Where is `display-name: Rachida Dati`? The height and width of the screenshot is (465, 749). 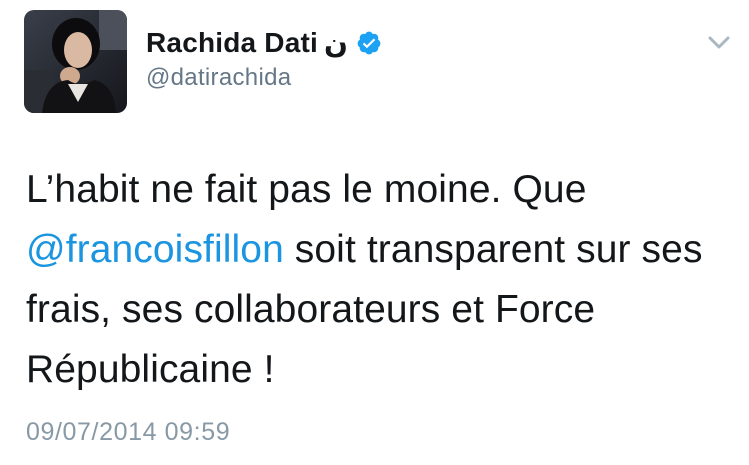 display-name: Rachida Dati is located at coordinates (232, 43).